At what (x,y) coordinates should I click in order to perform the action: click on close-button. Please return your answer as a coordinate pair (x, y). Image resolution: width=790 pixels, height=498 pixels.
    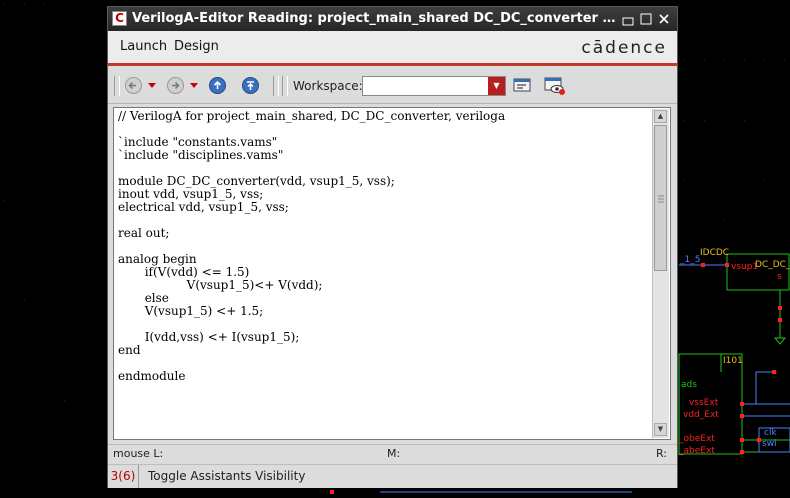
    Looking at the image, I should click on (664, 19).